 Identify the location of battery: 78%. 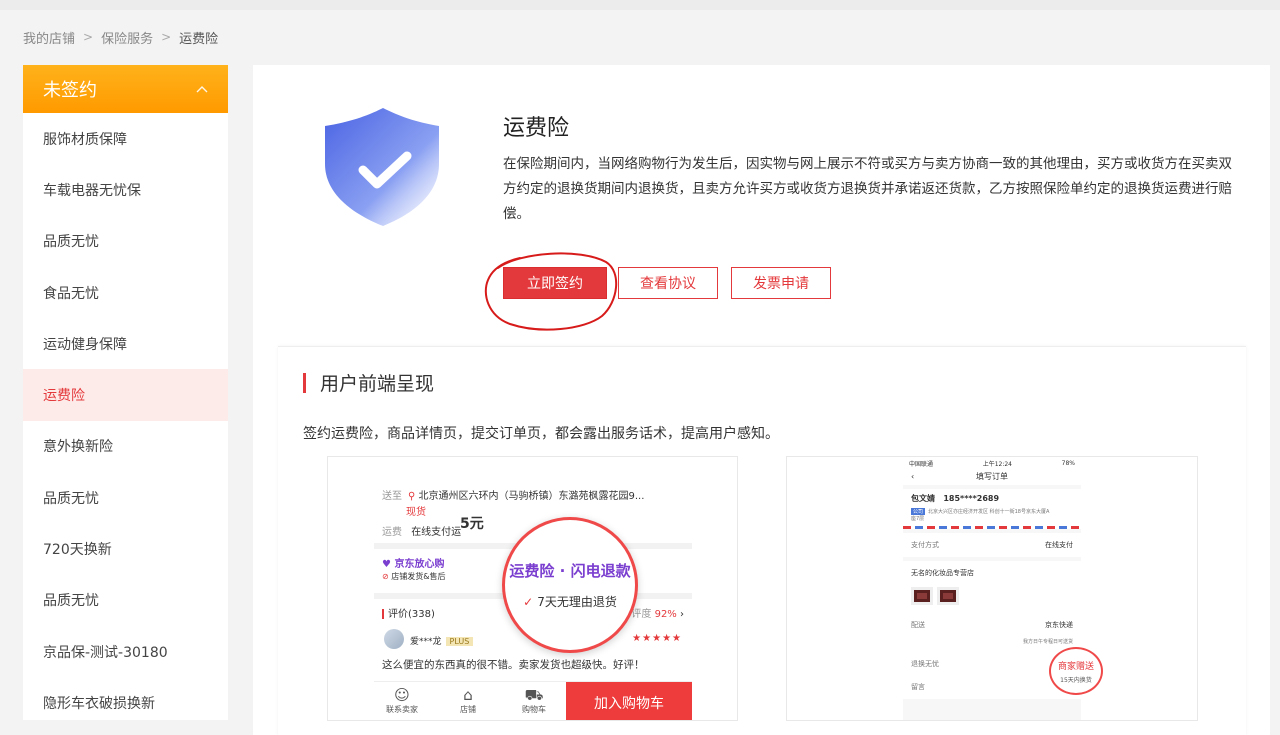
(1068, 463).